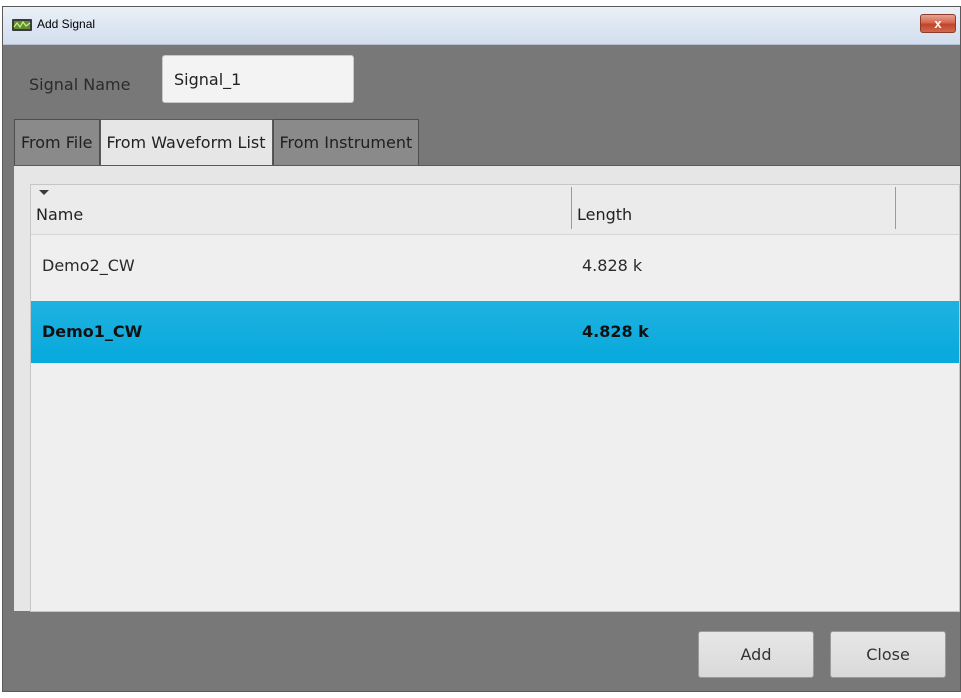  I want to click on column-header-name-label: Name, so click(60, 214).